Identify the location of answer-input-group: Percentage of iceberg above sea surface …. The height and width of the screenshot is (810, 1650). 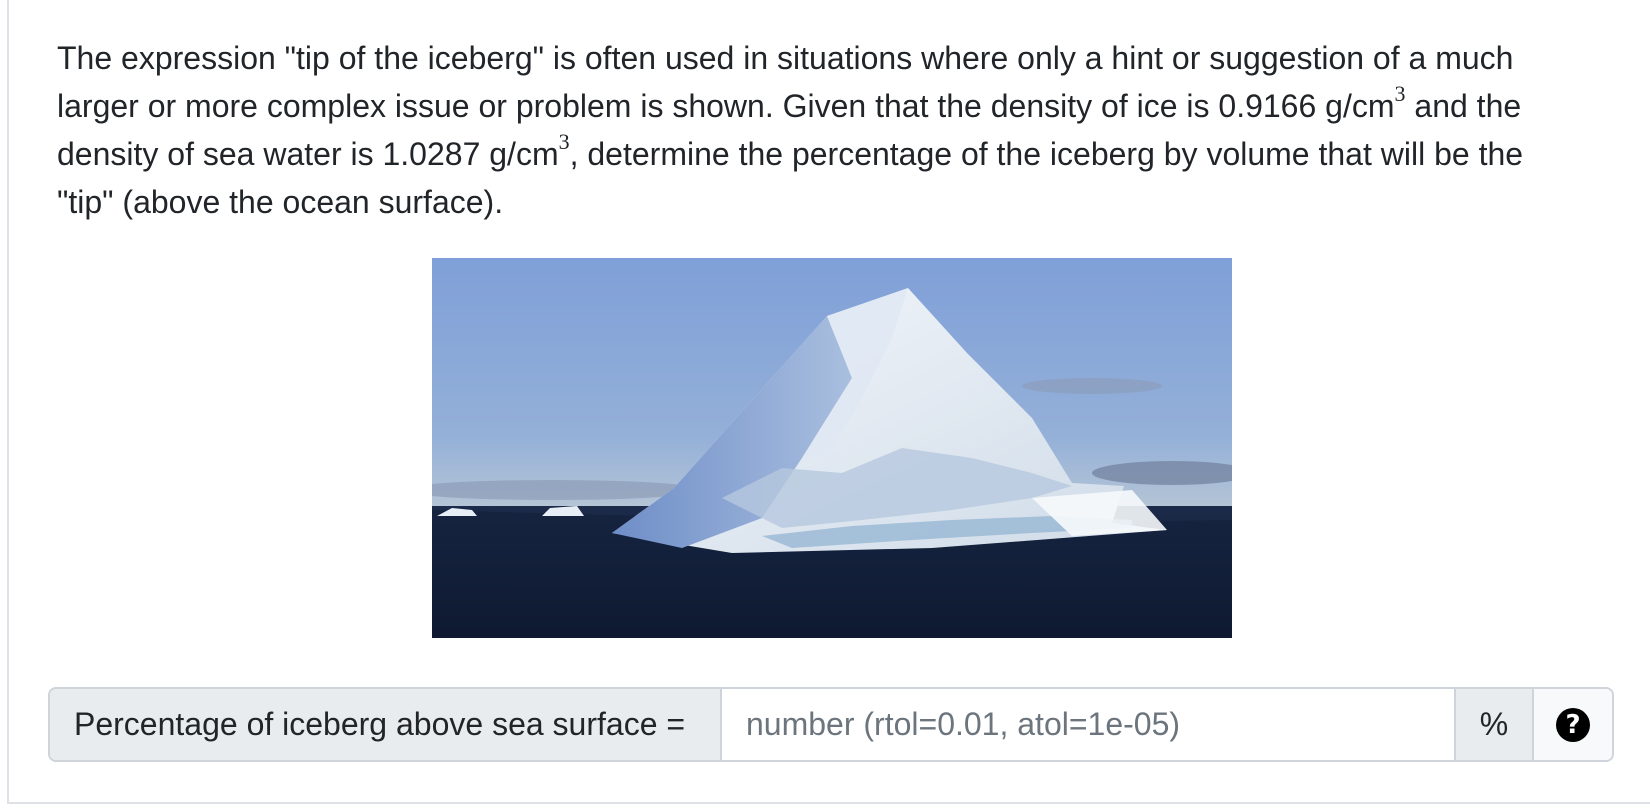
(831, 724).